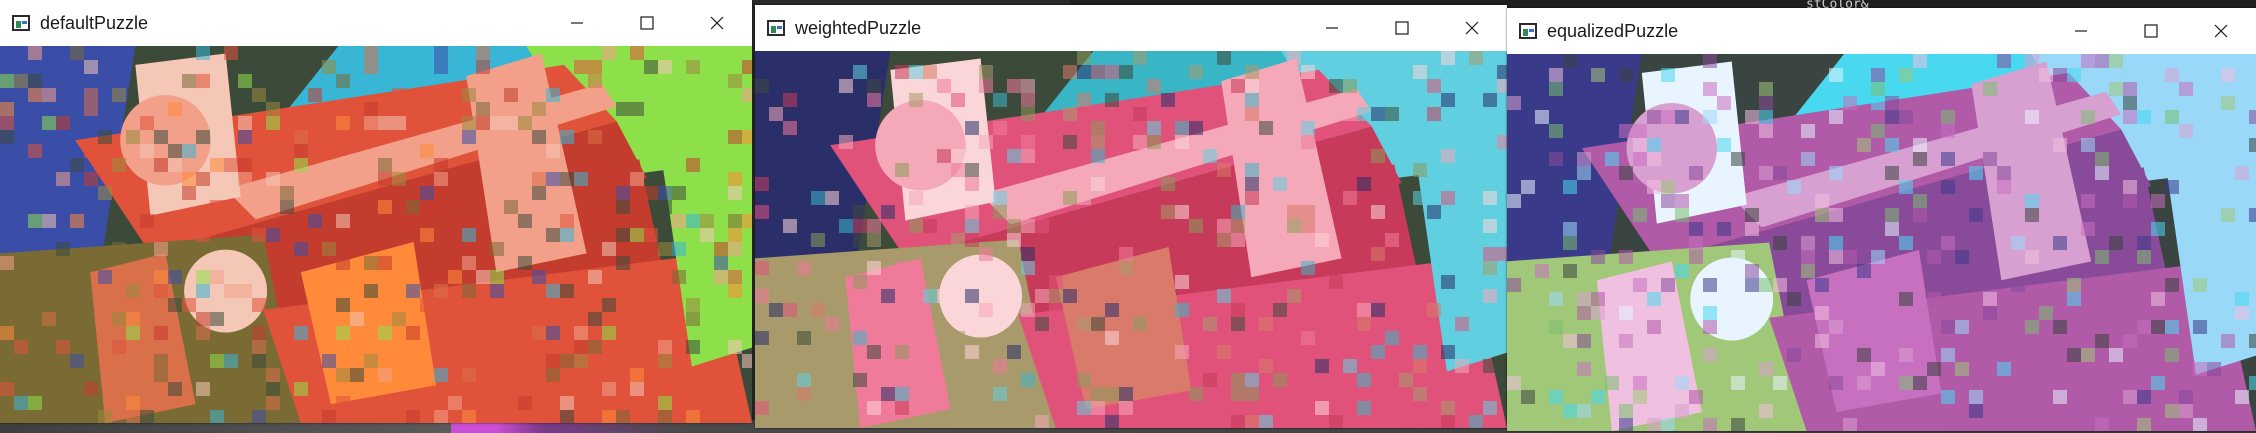 This screenshot has height=433, width=2256. I want to click on title-bar: equalizedPuzzle, so click(1881, 31).